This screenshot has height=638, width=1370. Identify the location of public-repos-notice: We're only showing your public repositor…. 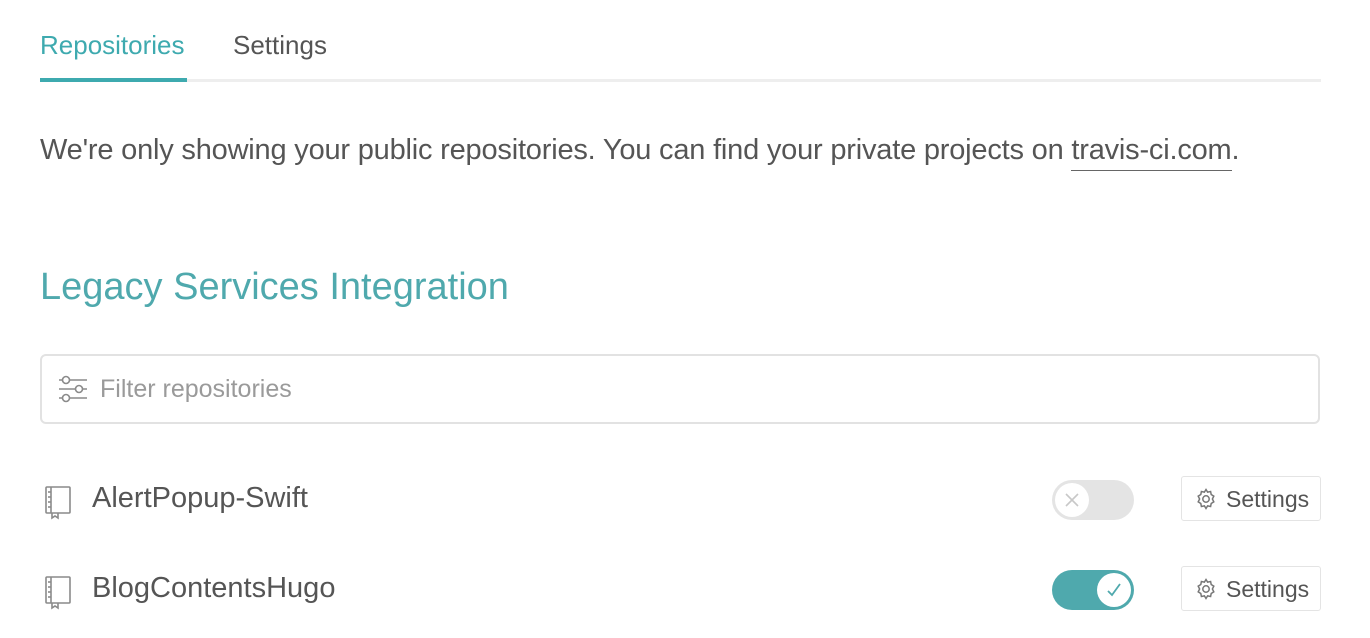
(640, 152).